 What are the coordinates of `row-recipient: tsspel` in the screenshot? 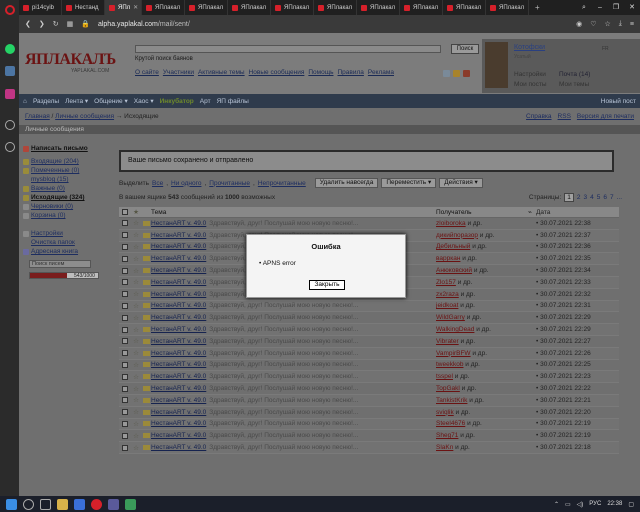 It's located at (444, 376).